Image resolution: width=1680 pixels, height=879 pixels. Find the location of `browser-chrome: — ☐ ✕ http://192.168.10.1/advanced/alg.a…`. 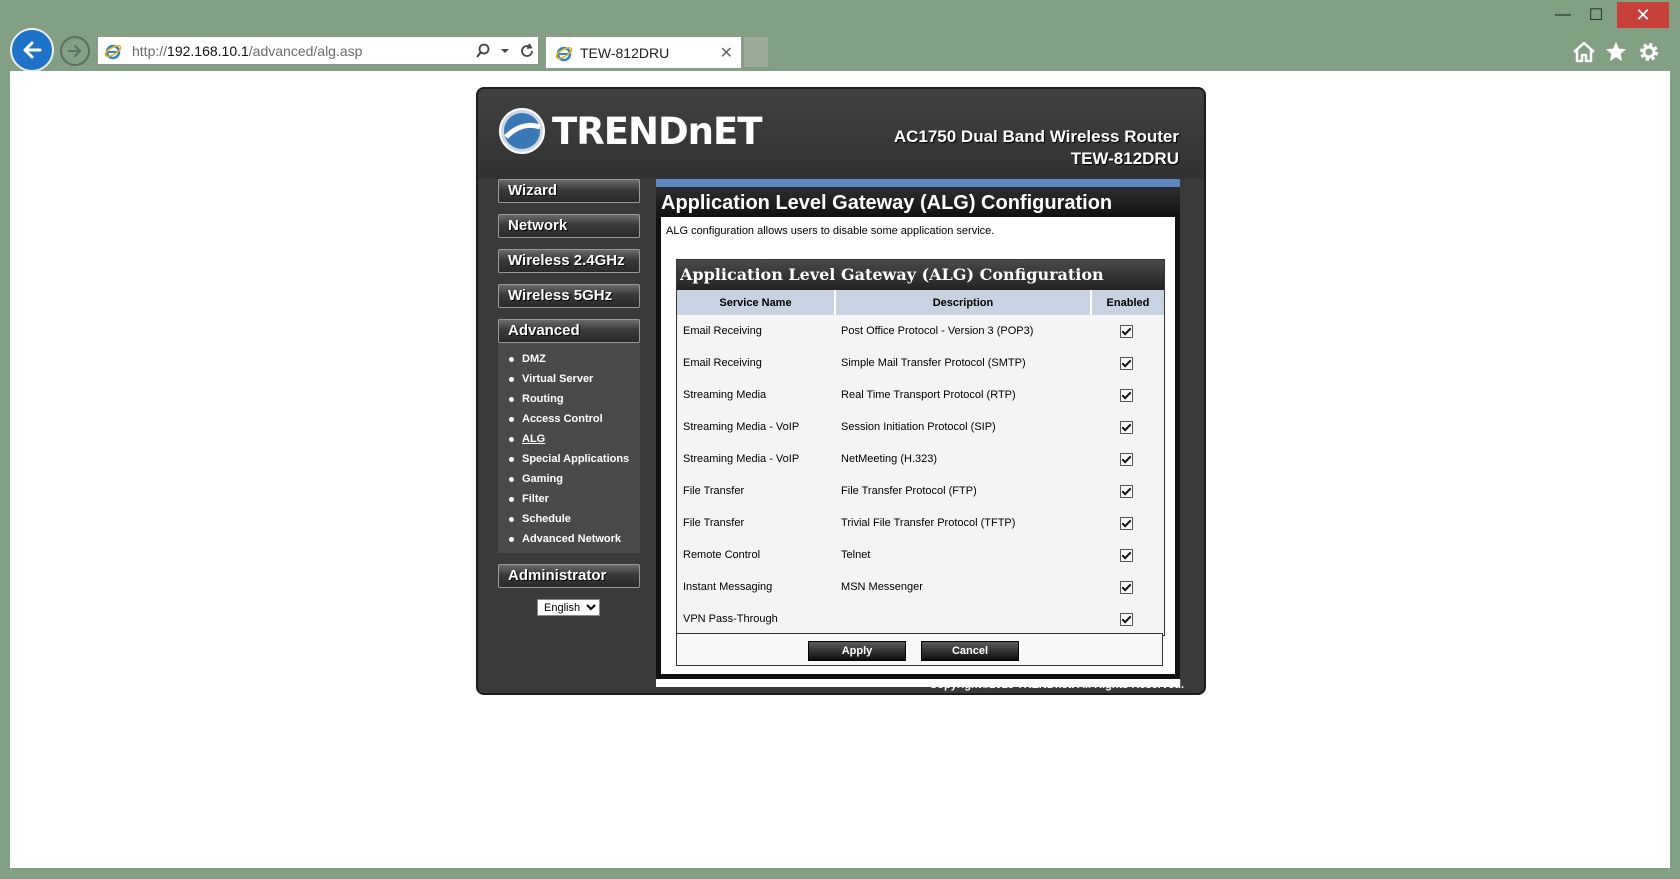

browser-chrome: — ☐ ✕ http://192.168.10.1/advanced/alg.a… is located at coordinates (840, 36).